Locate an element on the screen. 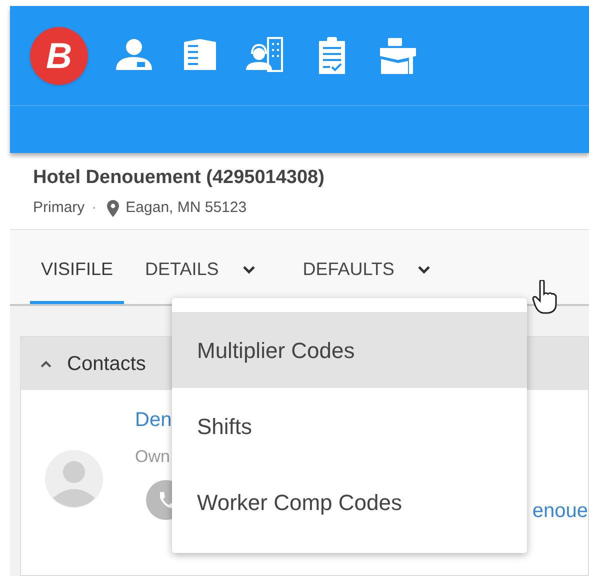  menu-item: Shifts is located at coordinates (349, 426).